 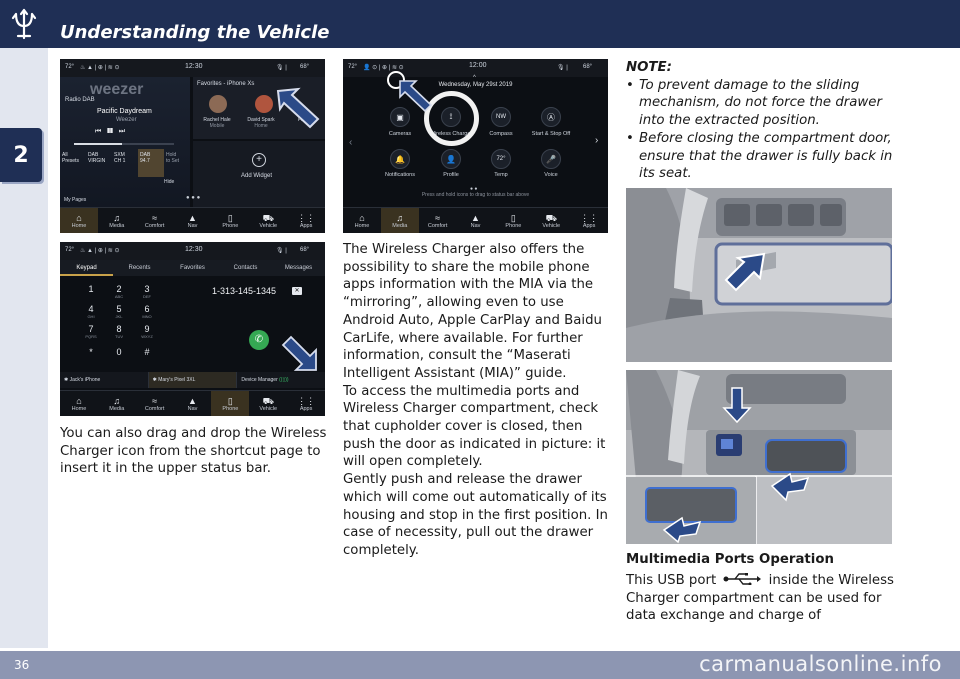 What do you see at coordinates (91, 311) in the screenshot?
I see `key-4: 4 GHI` at bounding box center [91, 311].